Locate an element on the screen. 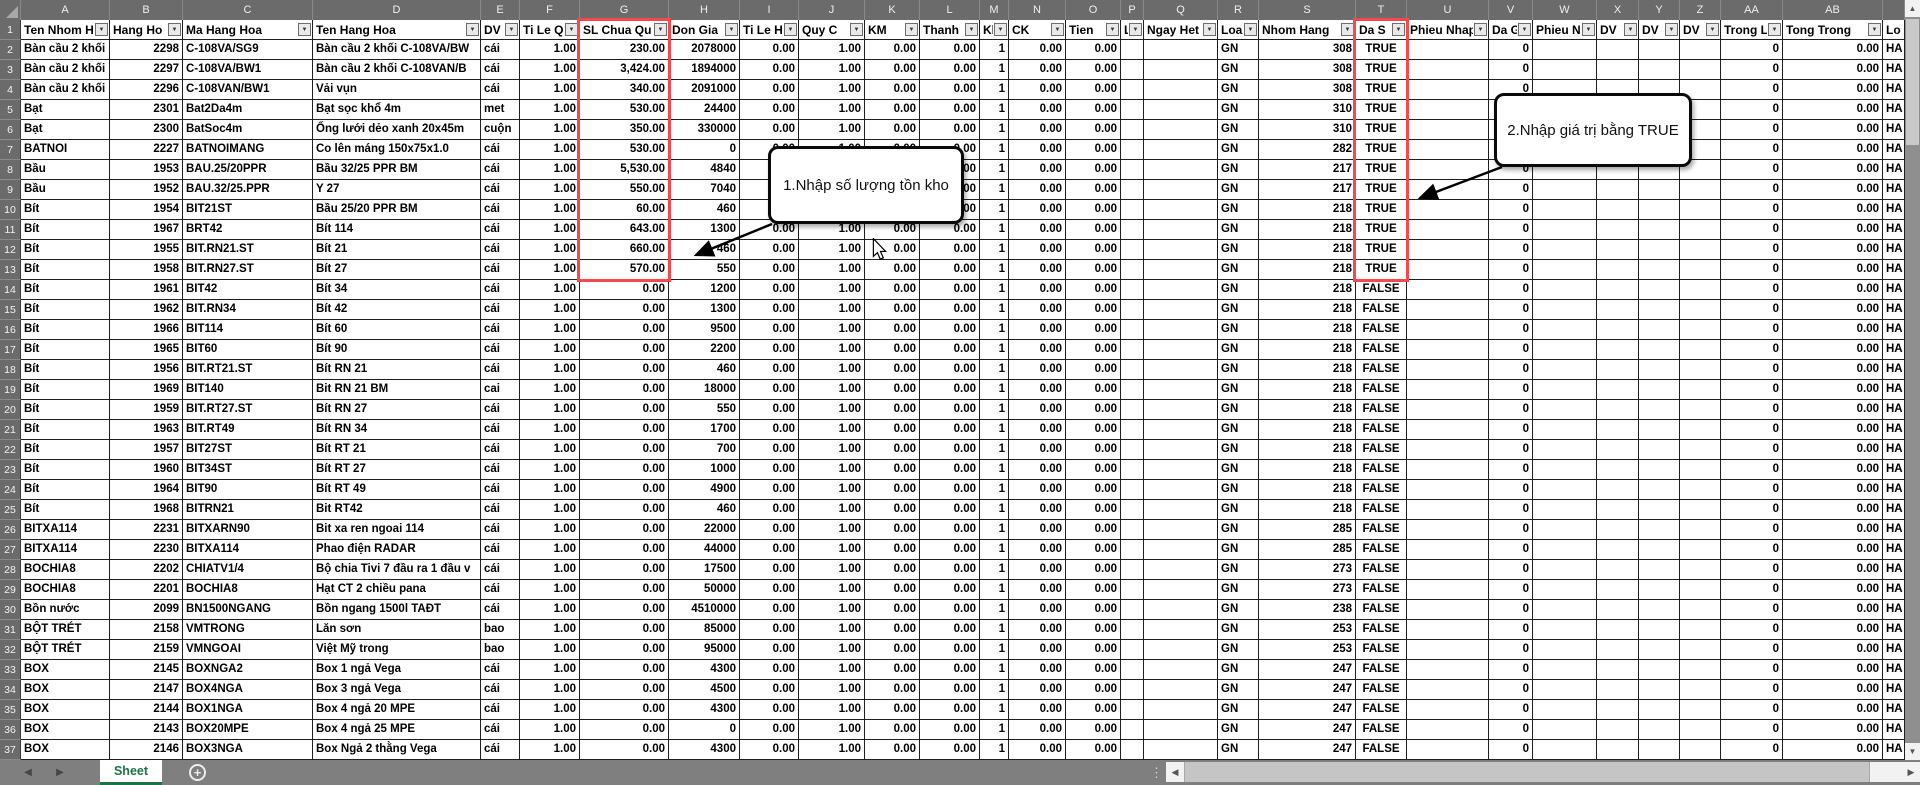  cell: BỘT TRÉT is located at coordinates (65, 650).